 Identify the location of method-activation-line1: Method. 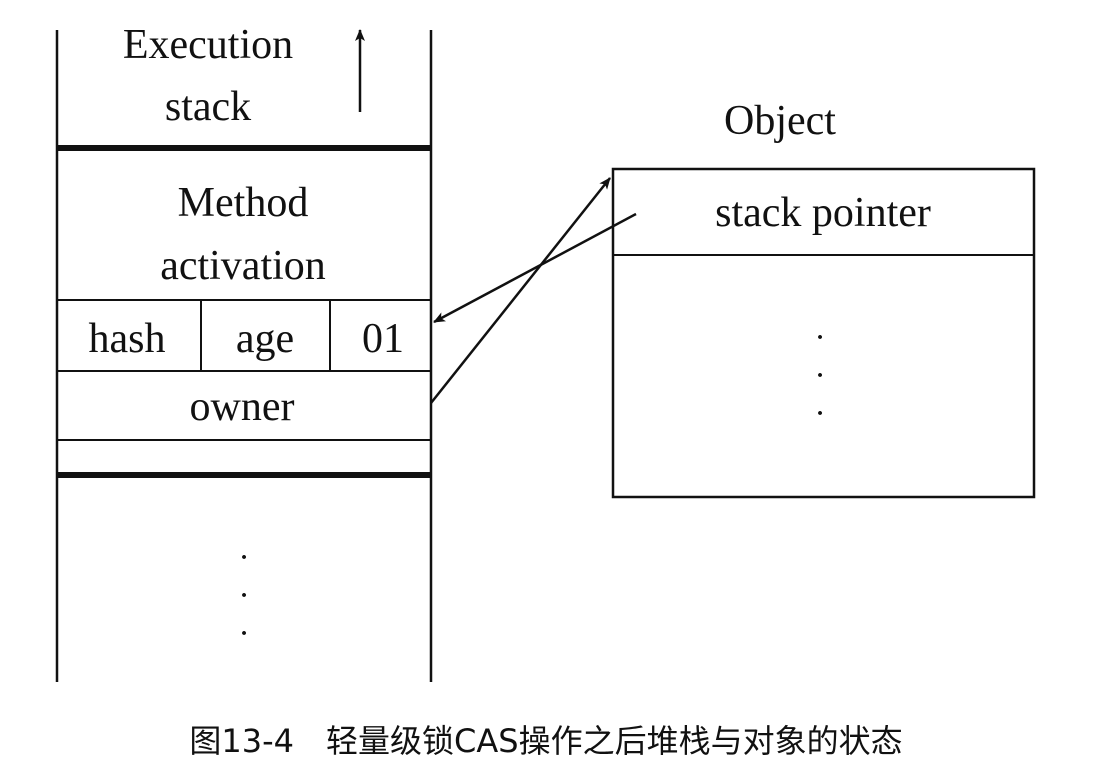
(243, 203).